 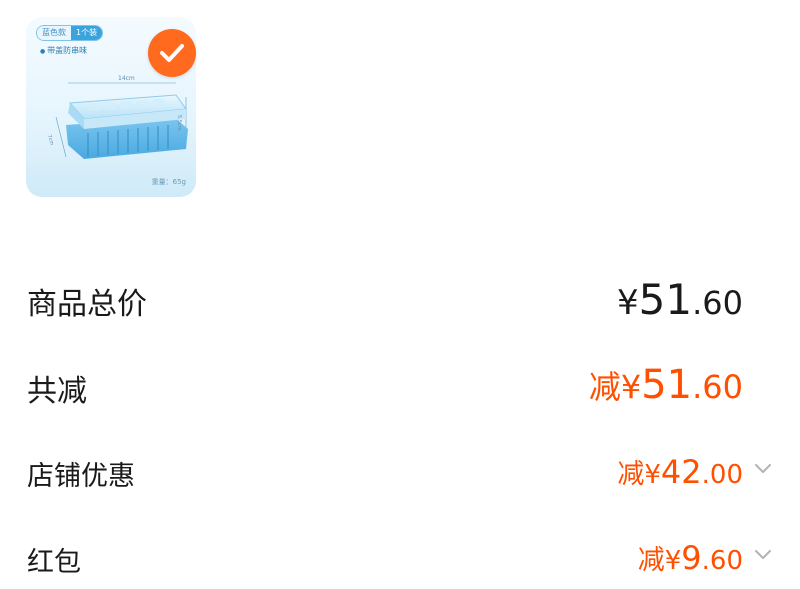 I want to click on total-discount-prefix: 减, so click(x=604, y=387).